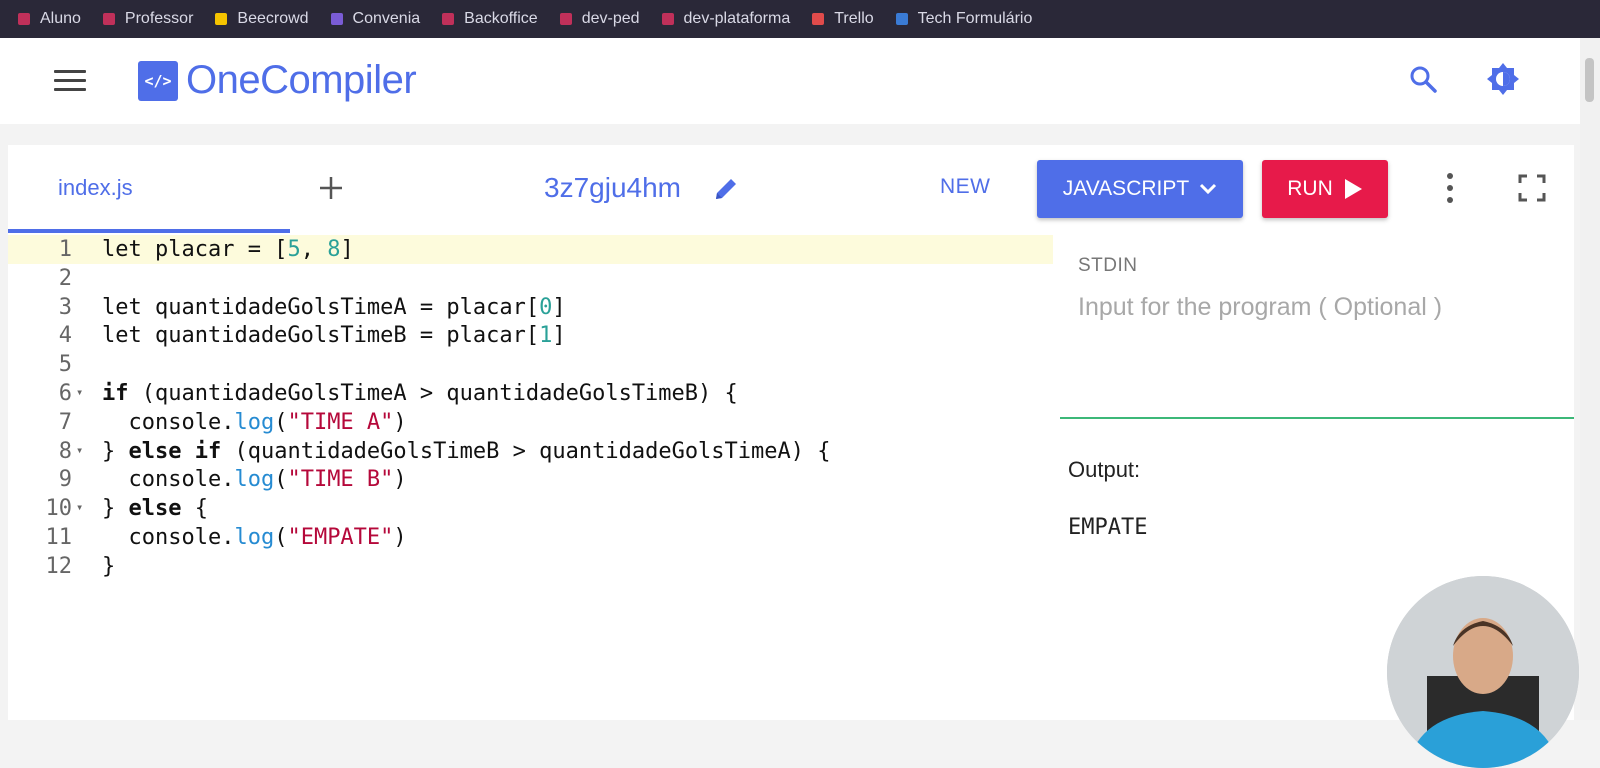  What do you see at coordinates (334, 336) in the screenshot?
I see `code-text: let quantidadeGolsTimeB = placar[1]` at bounding box center [334, 336].